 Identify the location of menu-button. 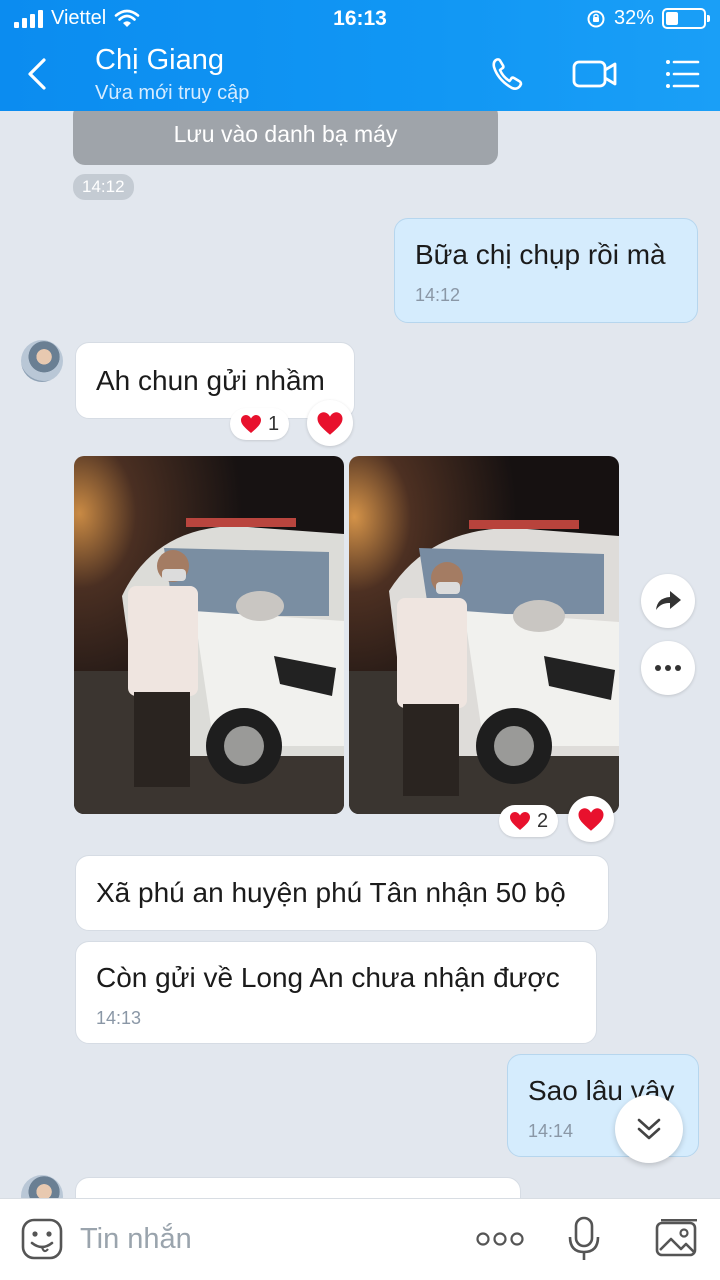
(683, 74).